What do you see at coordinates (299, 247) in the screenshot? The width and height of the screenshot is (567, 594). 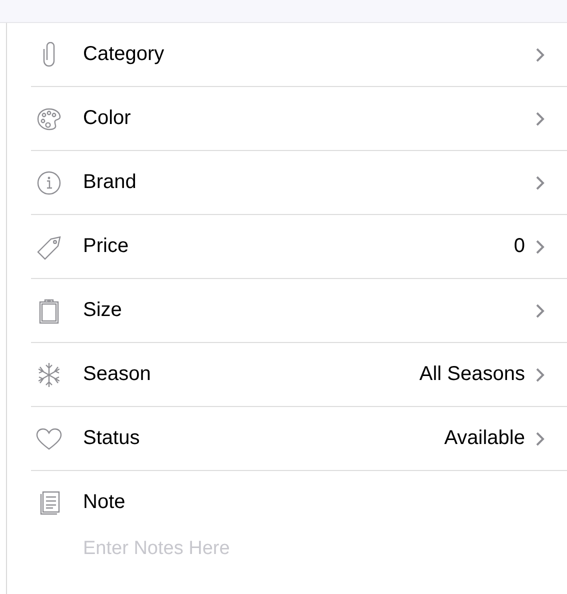 I see `list-row: Price 0` at bounding box center [299, 247].